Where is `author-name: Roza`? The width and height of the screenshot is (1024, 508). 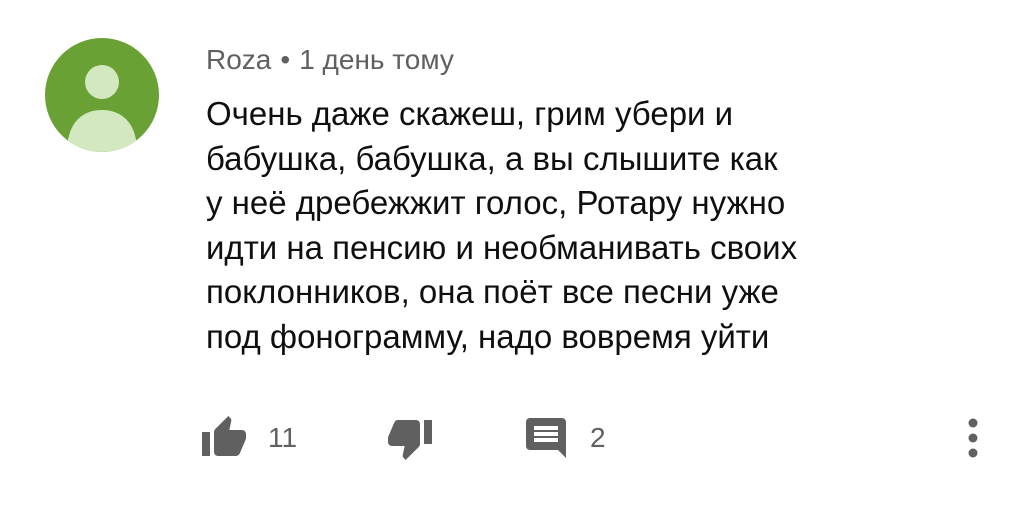 author-name: Roza is located at coordinates (238, 60).